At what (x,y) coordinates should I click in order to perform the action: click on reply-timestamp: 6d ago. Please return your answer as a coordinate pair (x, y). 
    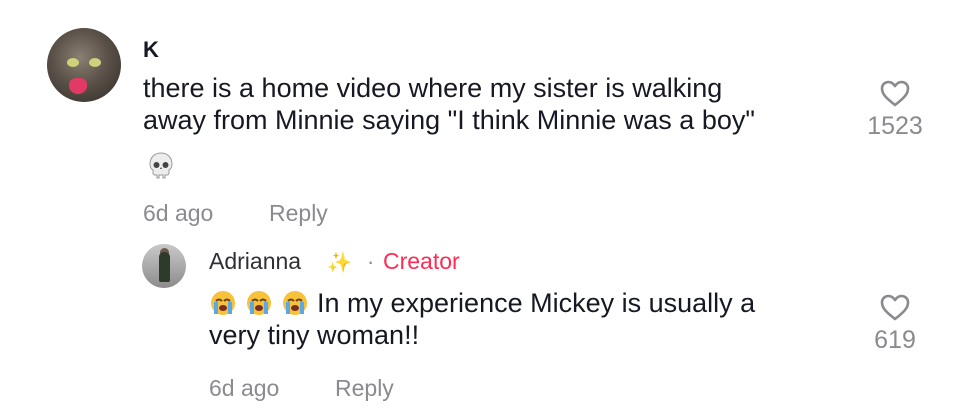
    Looking at the image, I should click on (244, 388).